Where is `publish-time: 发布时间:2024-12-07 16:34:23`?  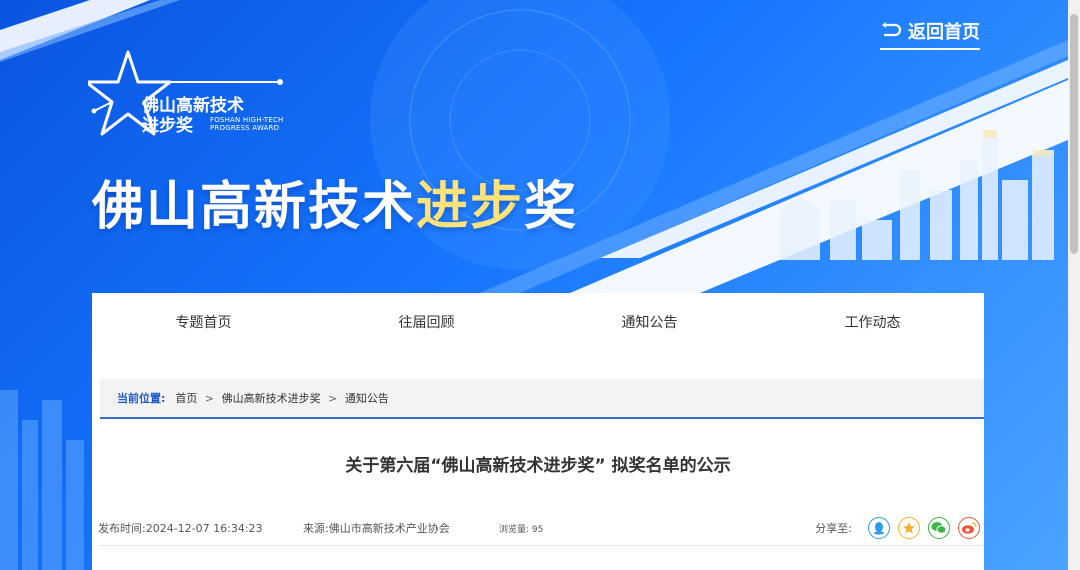
publish-time: 发布时间:2024-12-07 16:34:23 is located at coordinates (180, 528).